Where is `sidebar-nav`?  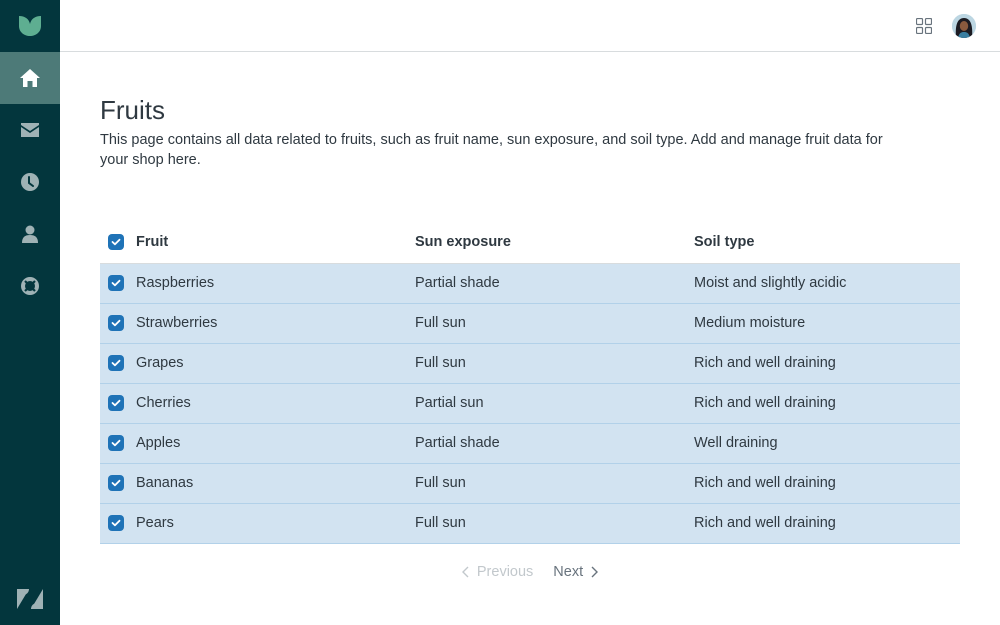
sidebar-nav is located at coordinates (30, 312).